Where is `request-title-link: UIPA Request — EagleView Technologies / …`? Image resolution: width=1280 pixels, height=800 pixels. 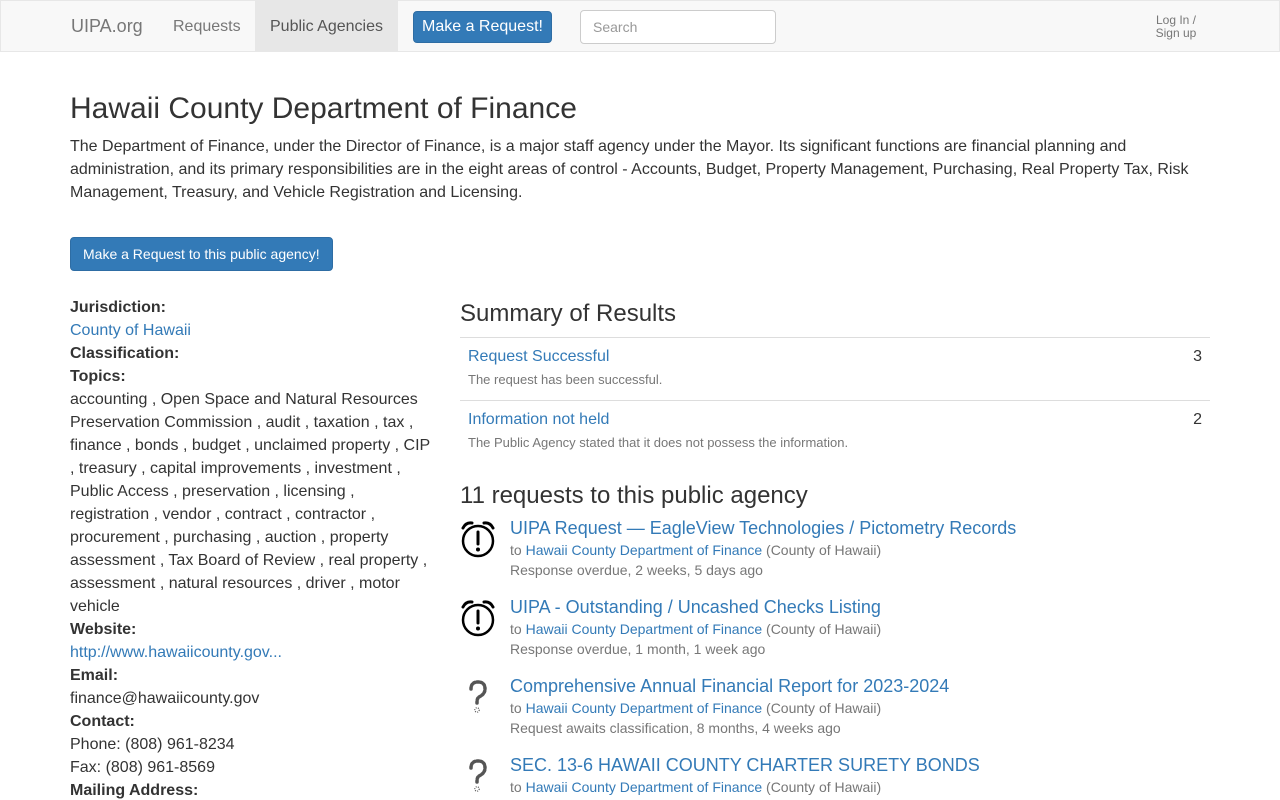
request-title-link: UIPA Request — EagleView Technologies / … is located at coordinates (860, 528).